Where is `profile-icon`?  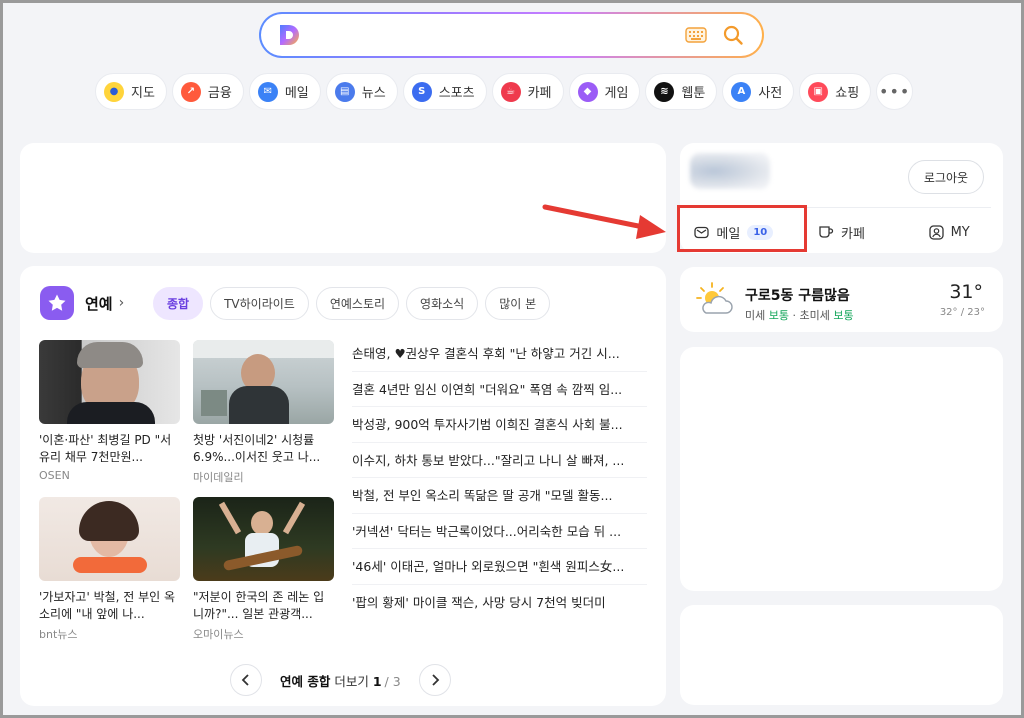 profile-icon is located at coordinates (936, 232).